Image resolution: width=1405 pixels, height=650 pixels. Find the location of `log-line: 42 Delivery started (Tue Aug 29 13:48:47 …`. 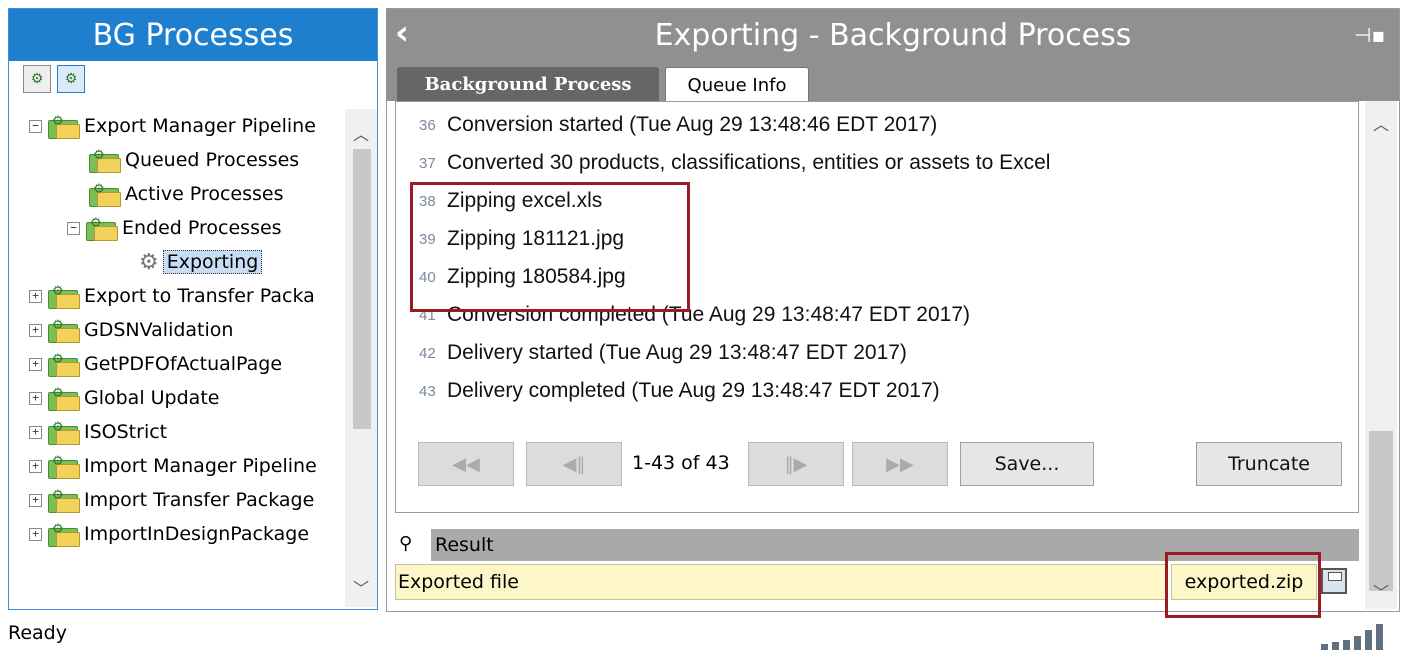

log-line: 42 Delivery started (Tue Aug 29 13:48:47 … is located at coordinates (663, 353).